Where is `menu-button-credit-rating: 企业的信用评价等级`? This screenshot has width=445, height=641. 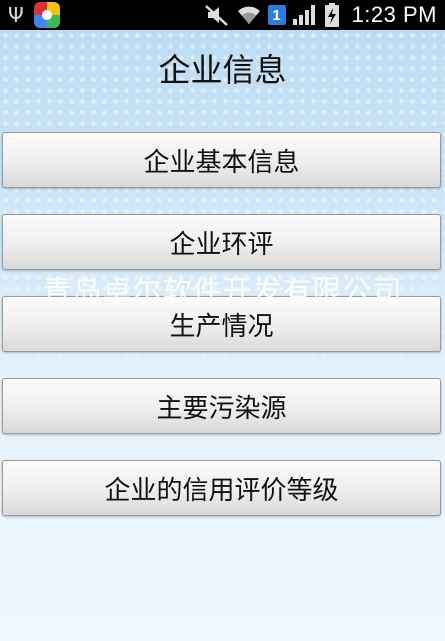 menu-button-credit-rating: 企业的信用评价等级 is located at coordinates (221, 488).